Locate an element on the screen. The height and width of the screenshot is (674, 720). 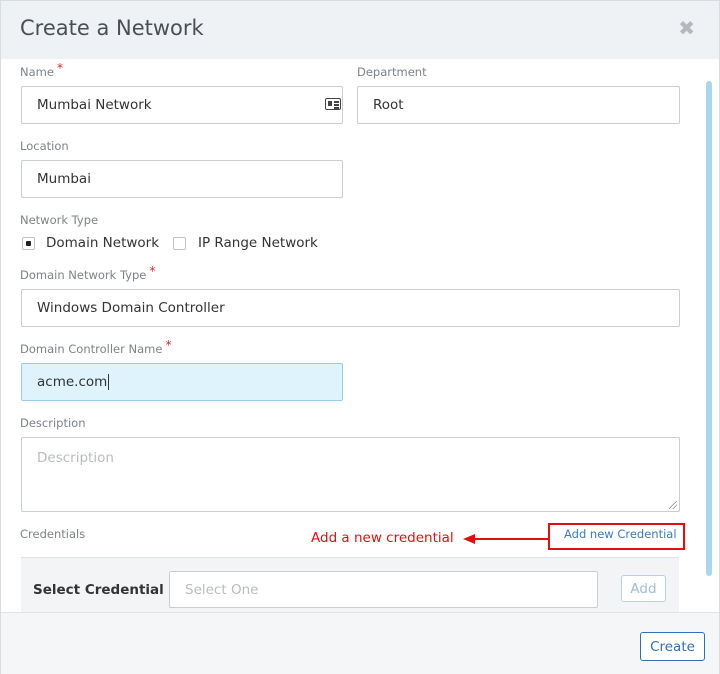
network-type-label: Network Type is located at coordinates (59, 220).